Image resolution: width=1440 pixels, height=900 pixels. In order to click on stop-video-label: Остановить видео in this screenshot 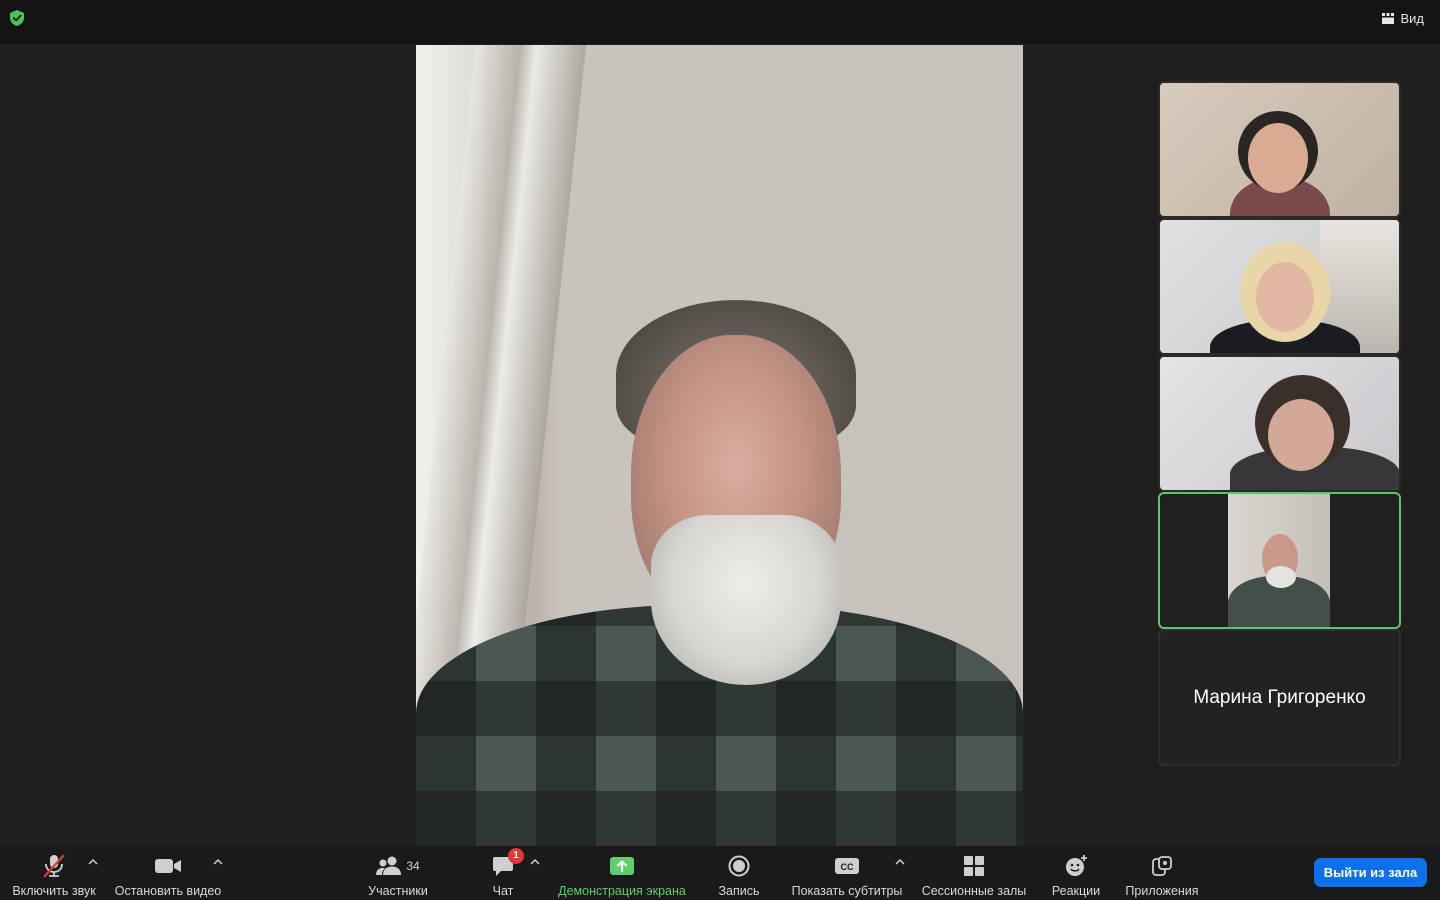, I will do `click(168, 891)`.